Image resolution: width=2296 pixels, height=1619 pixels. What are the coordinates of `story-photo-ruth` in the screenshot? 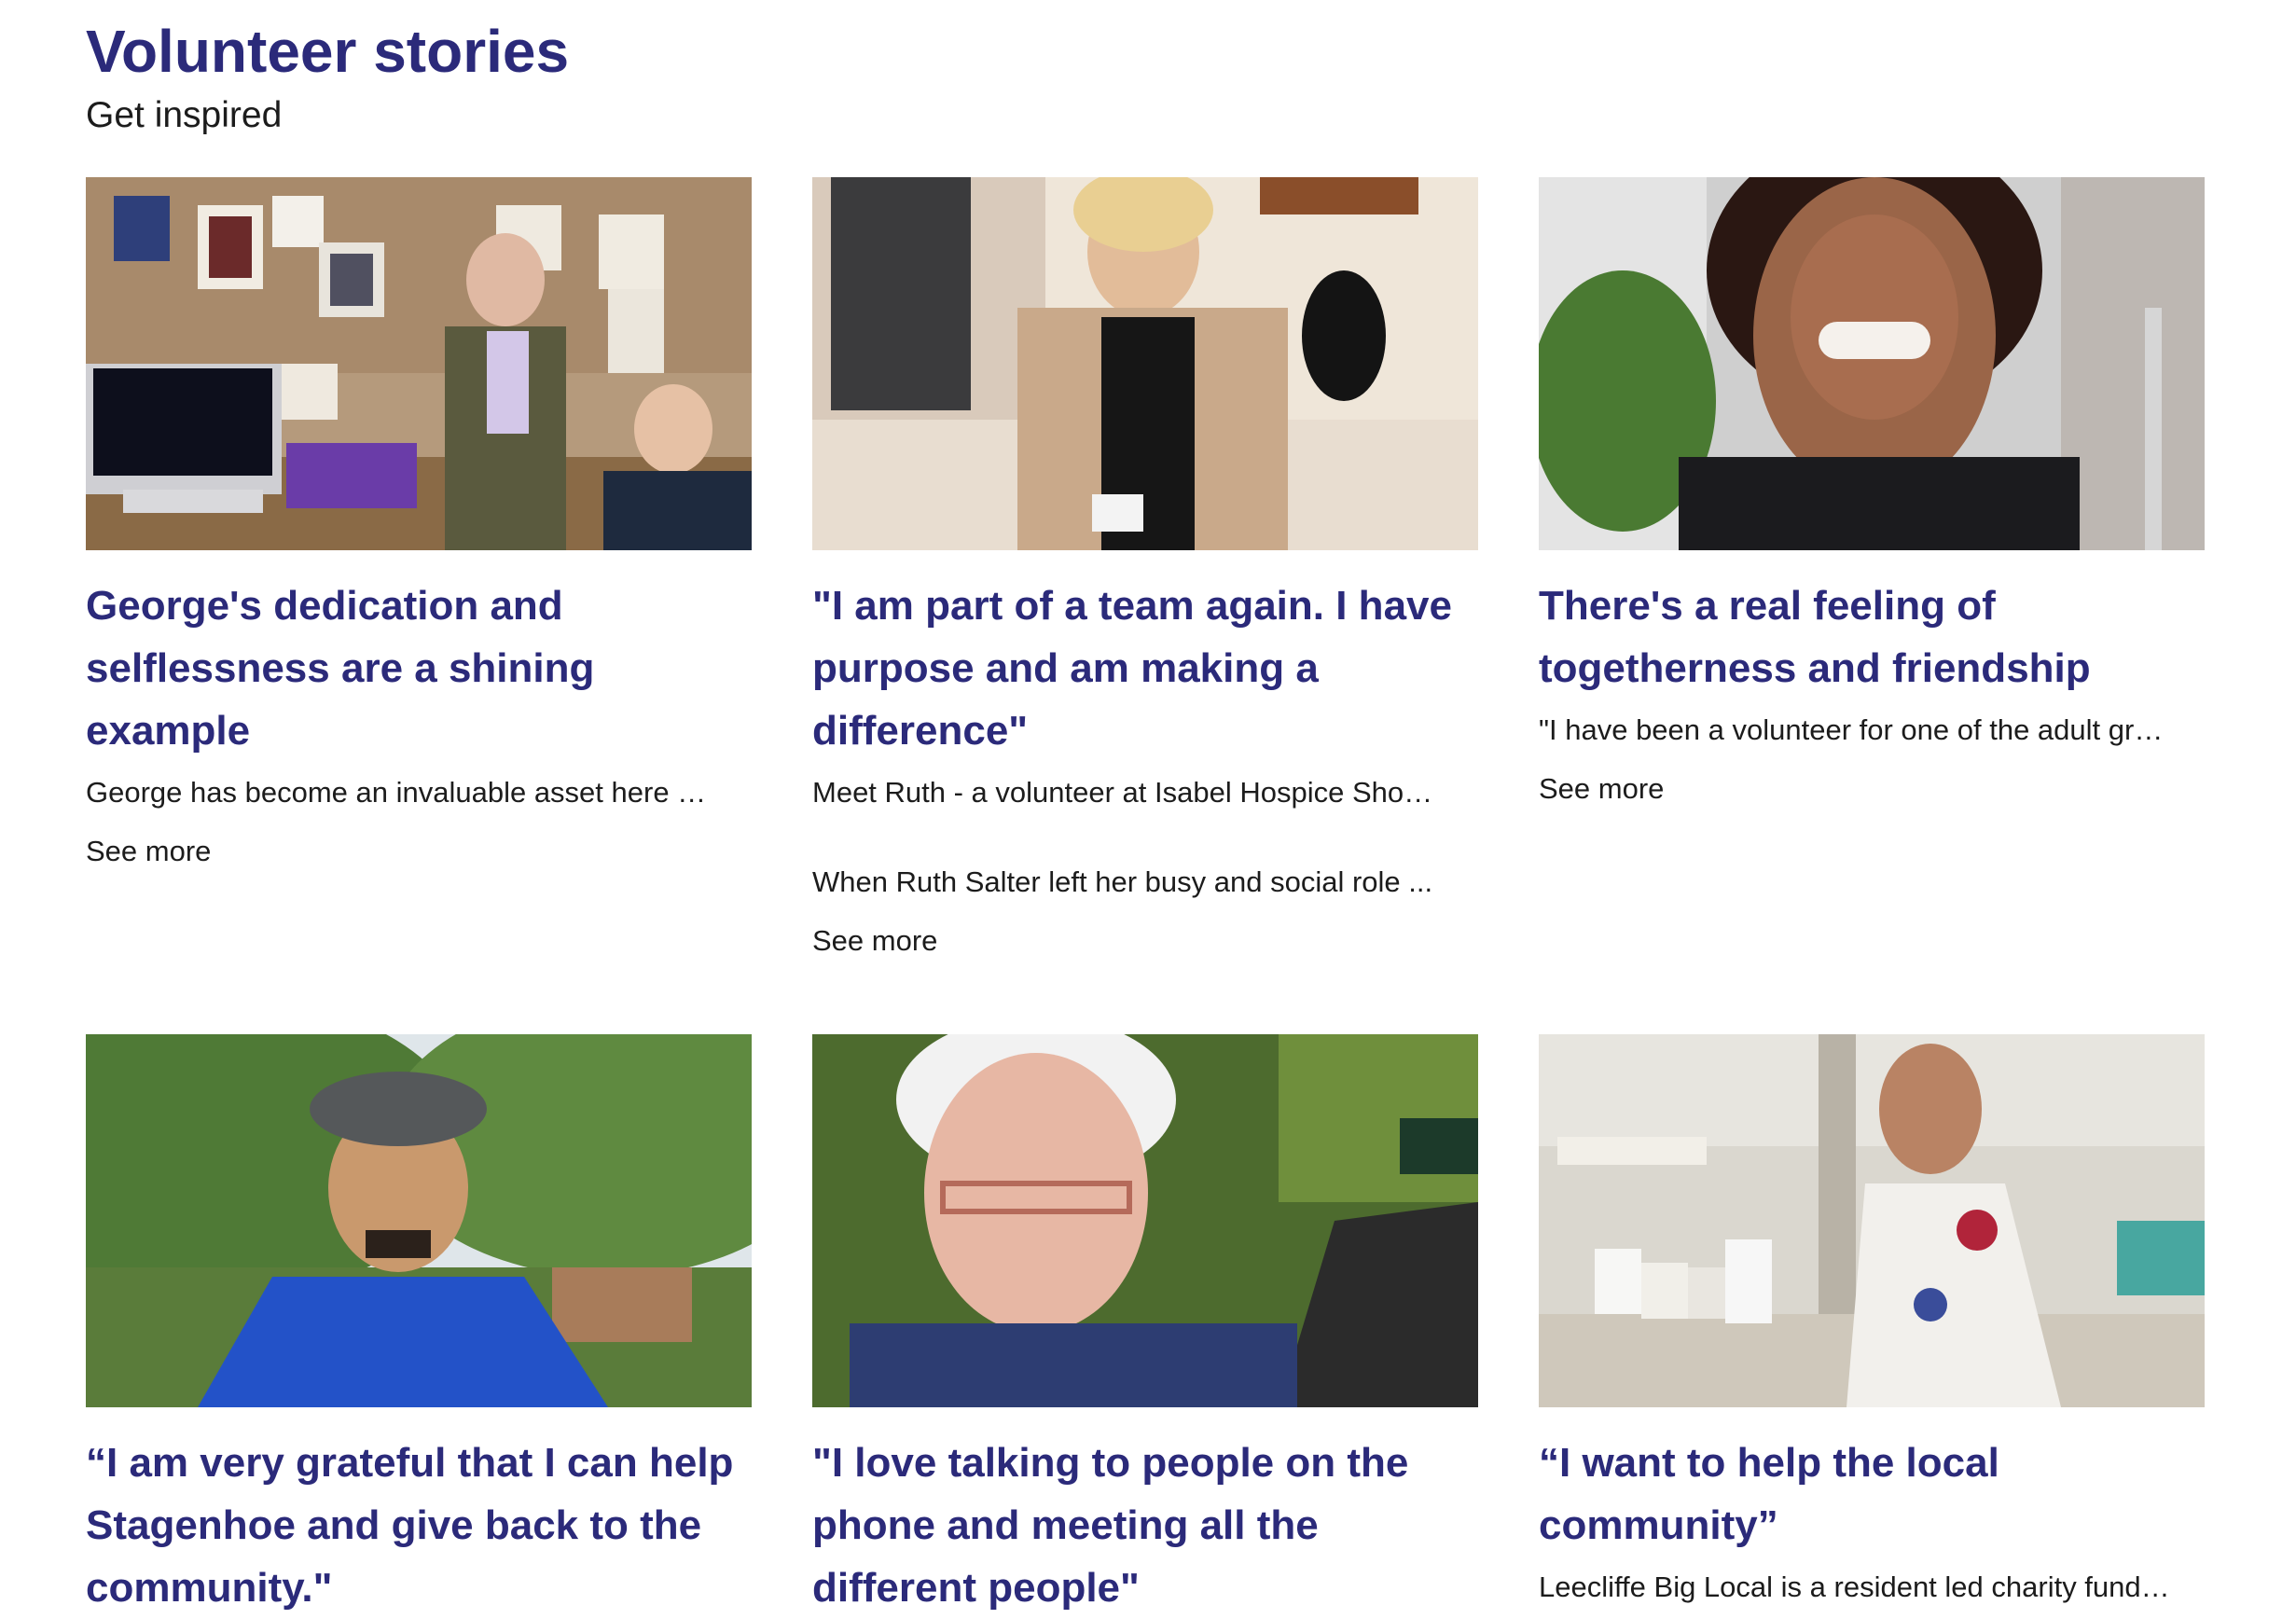 It's located at (1145, 363).